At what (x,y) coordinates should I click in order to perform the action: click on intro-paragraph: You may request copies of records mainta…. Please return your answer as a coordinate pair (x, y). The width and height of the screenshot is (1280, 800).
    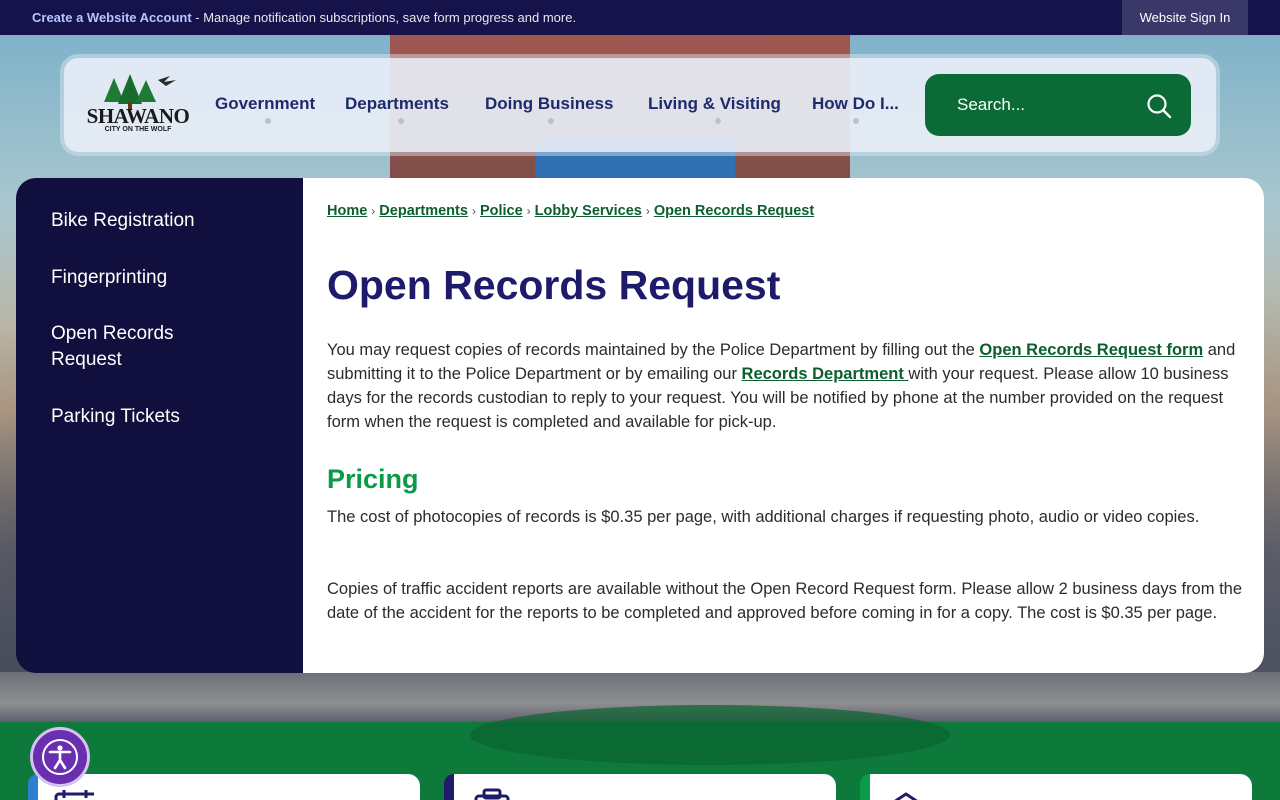
    Looking at the image, I should click on (784, 386).